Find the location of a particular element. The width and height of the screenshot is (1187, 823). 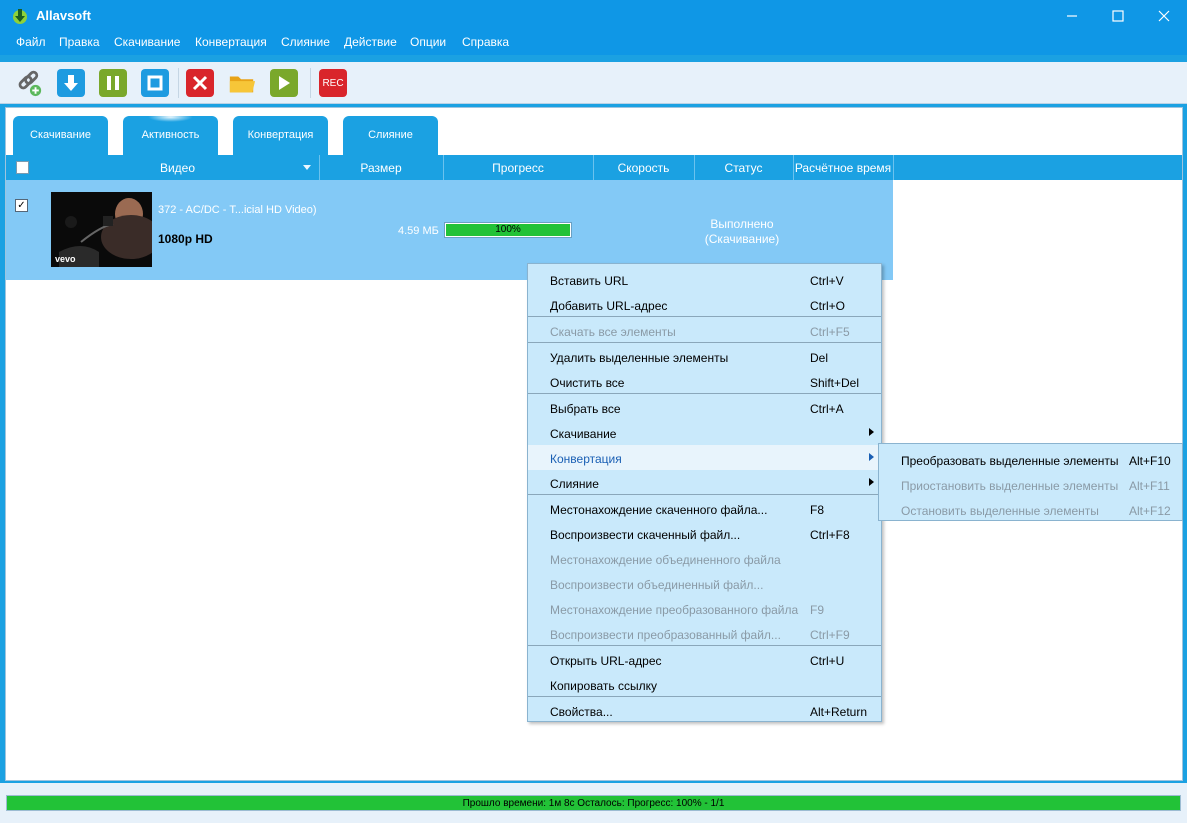

menu-item-downloaded-location: Местонахождение скаченного файла... F8 is located at coordinates (704, 508).